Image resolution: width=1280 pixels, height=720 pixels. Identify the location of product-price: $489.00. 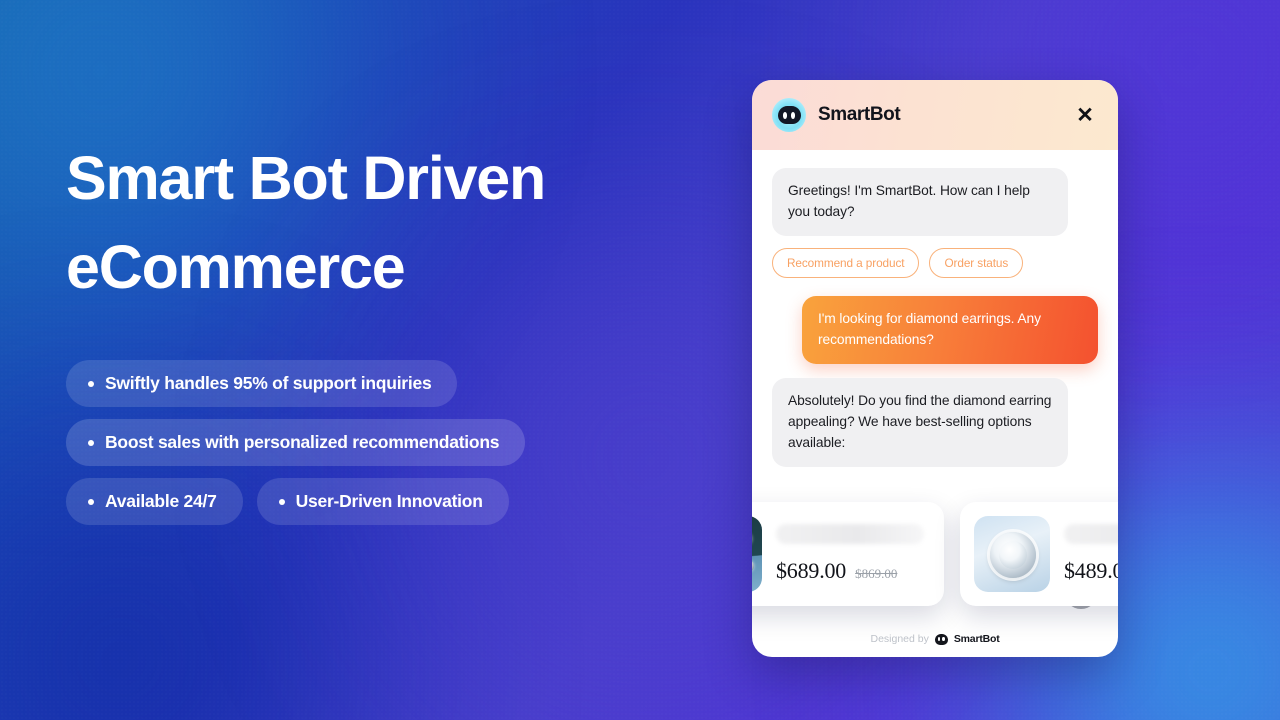
(1091, 570).